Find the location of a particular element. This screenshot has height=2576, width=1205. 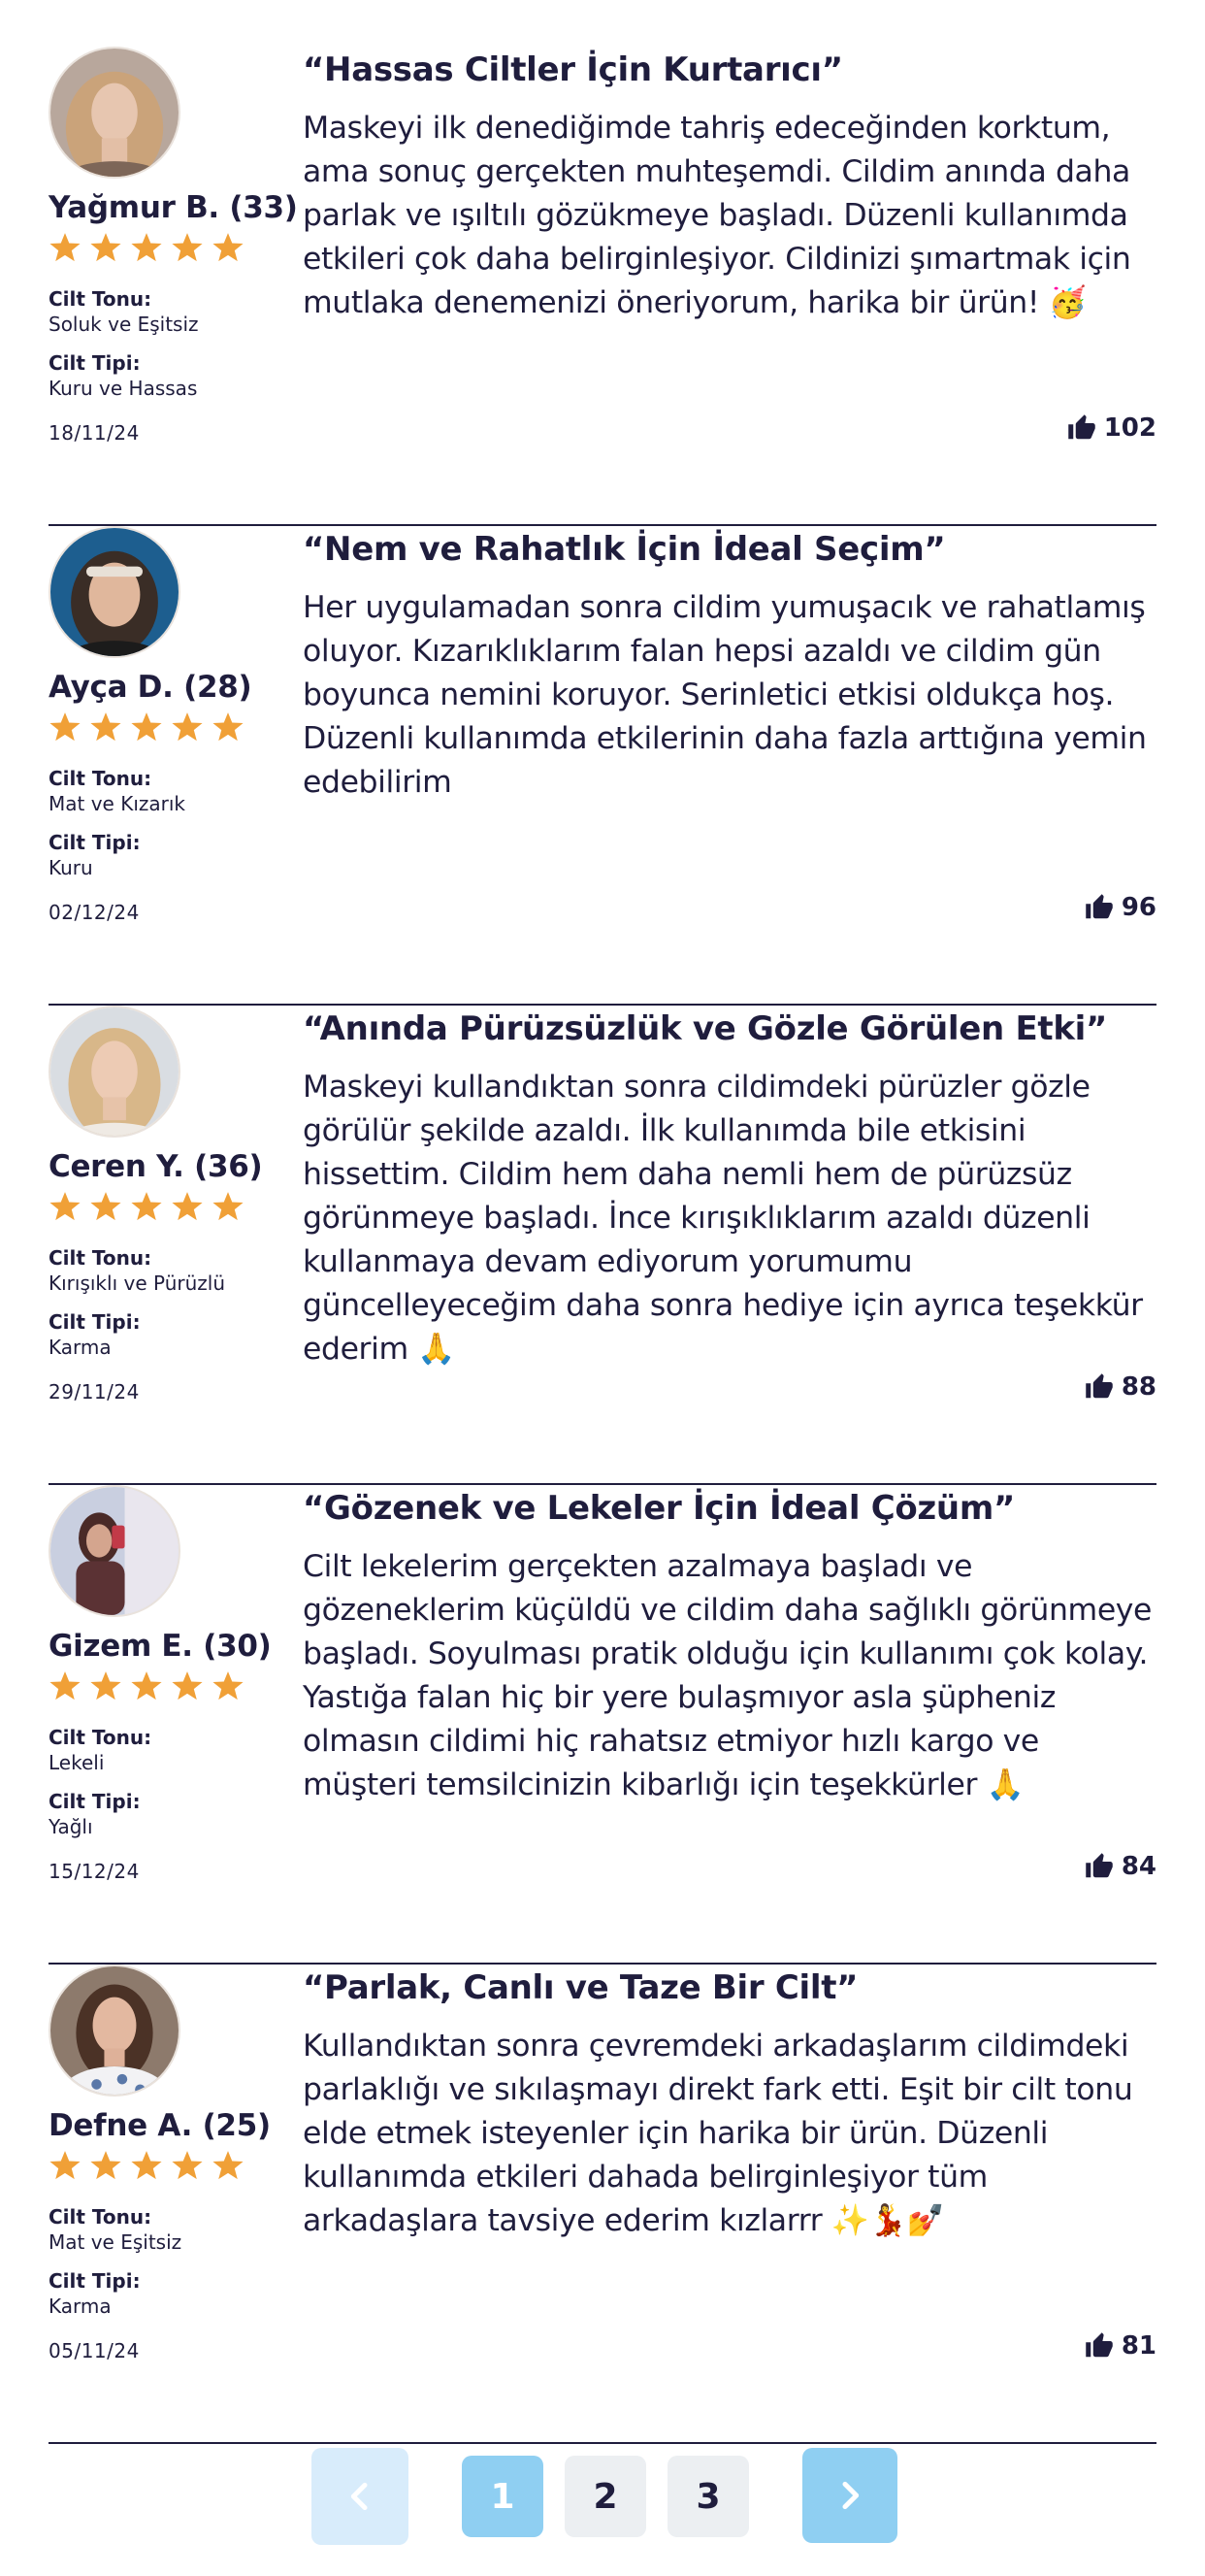

review-date: 15/12/24 is located at coordinates (94, 1871).